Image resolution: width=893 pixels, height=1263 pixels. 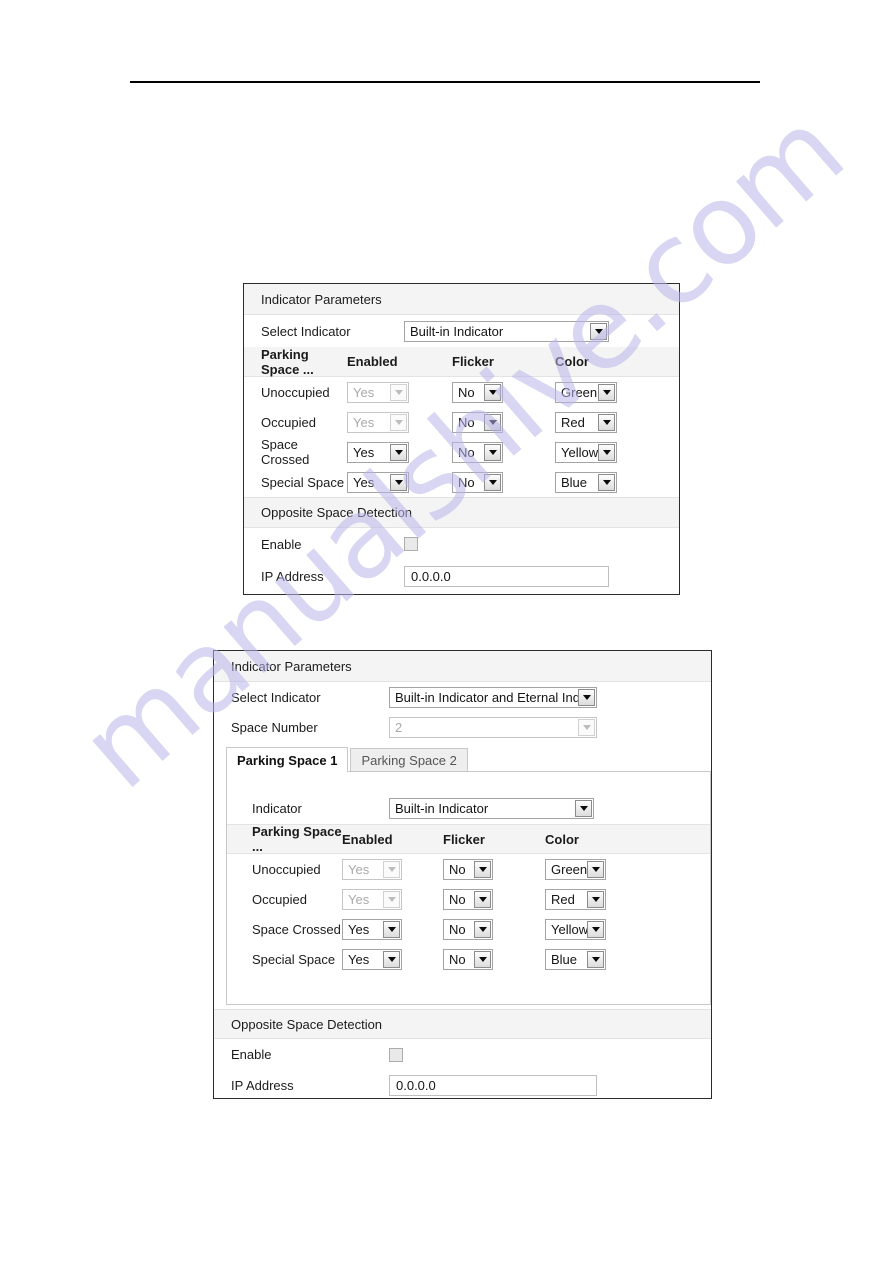 I want to click on table-row: Occupied Yes No Red, so click(x=468, y=899).